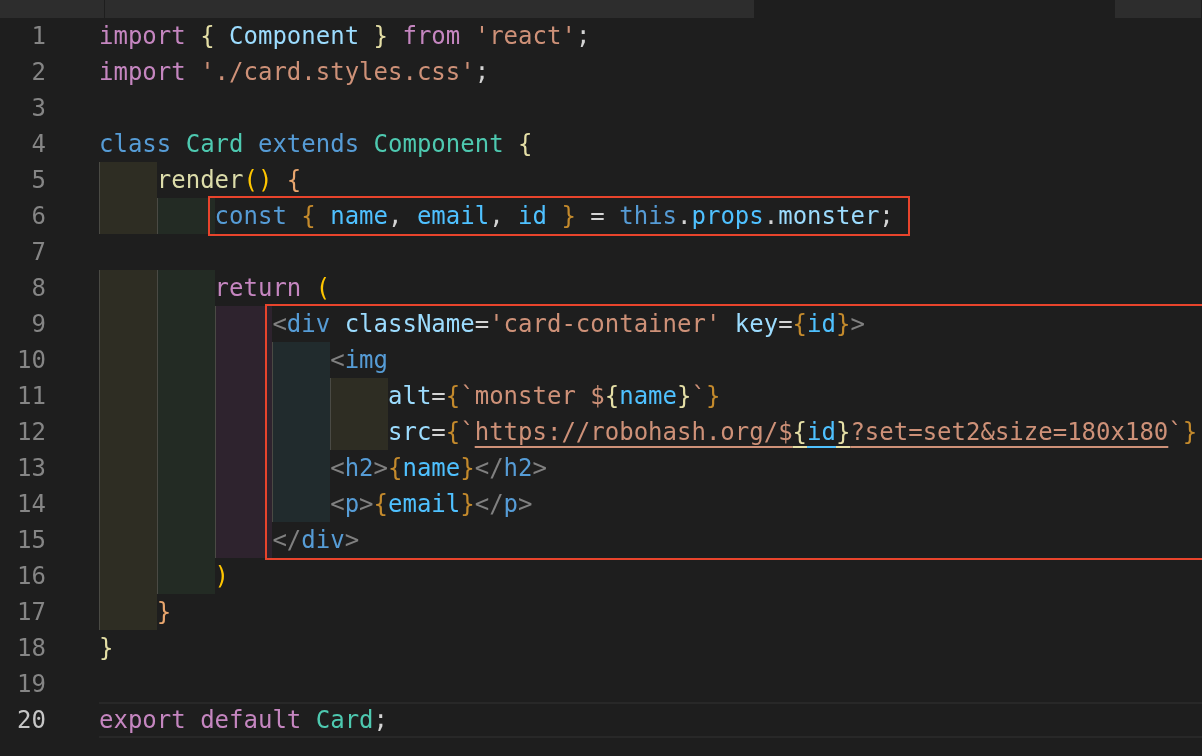  What do you see at coordinates (569, 324) in the screenshot?
I see `code-line: <div className='card-container' key={id}>` at bounding box center [569, 324].